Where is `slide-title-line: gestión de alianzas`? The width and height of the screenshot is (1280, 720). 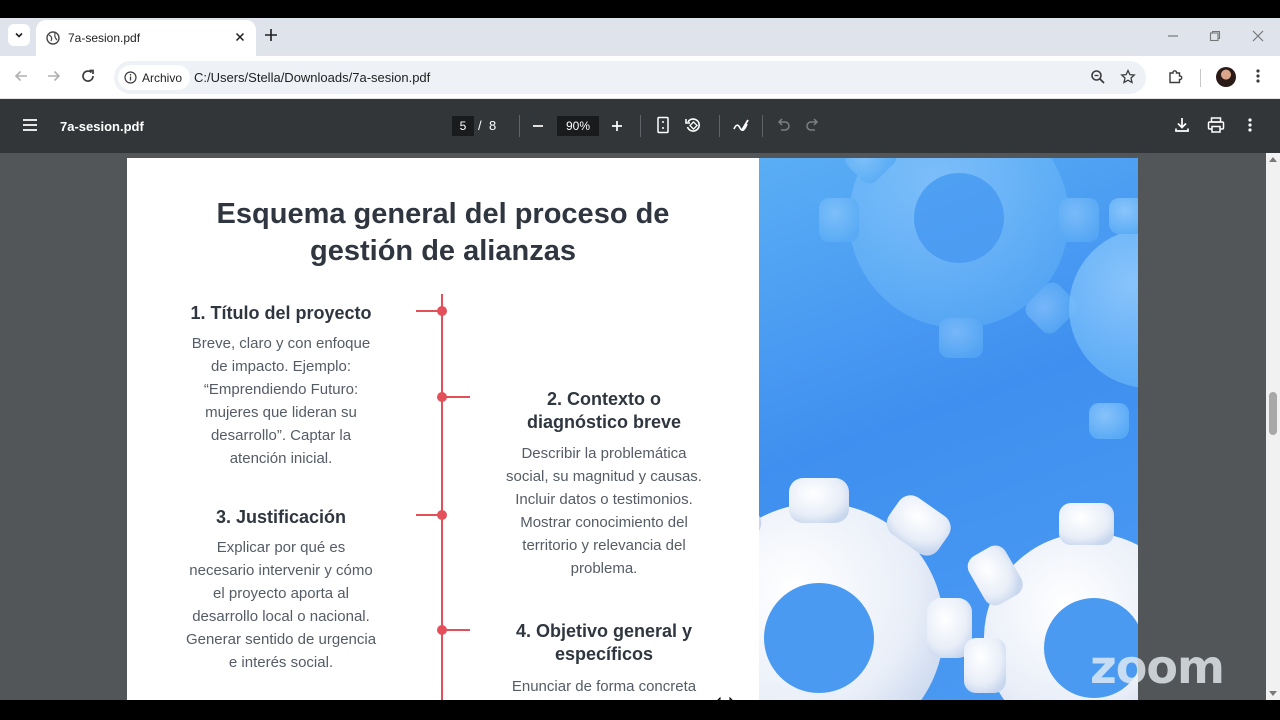
slide-title-line: gestión de alianzas is located at coordinates (443, 251).